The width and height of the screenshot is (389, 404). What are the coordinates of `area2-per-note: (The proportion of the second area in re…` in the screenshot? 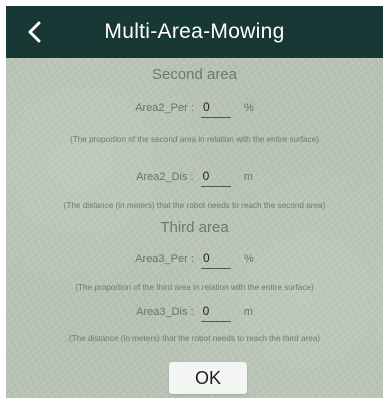 It's located at (194, 139).